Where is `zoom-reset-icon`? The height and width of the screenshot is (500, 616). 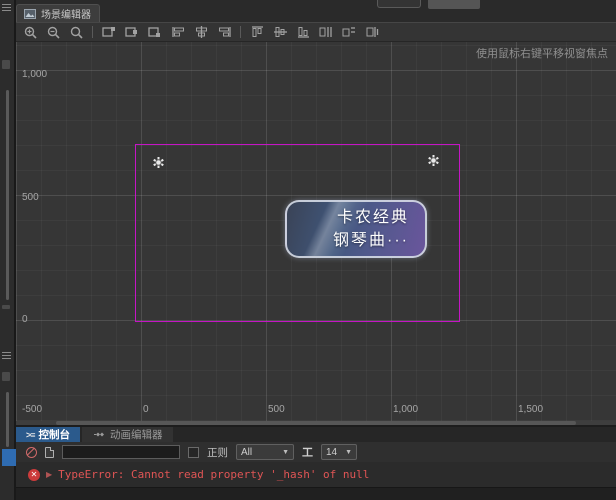 zoom-reset-icon is located at coordinates (76, 32).